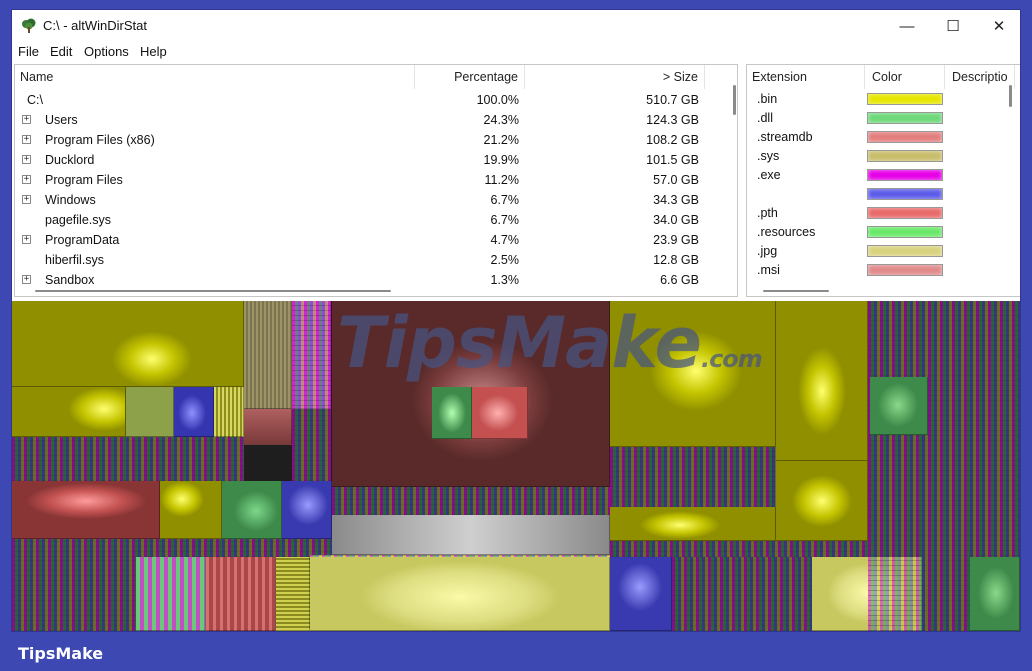  Describe the element at coordinates (676, 260) in the screenshot. I see `tree-row-size: 12.8 GB` at that location.